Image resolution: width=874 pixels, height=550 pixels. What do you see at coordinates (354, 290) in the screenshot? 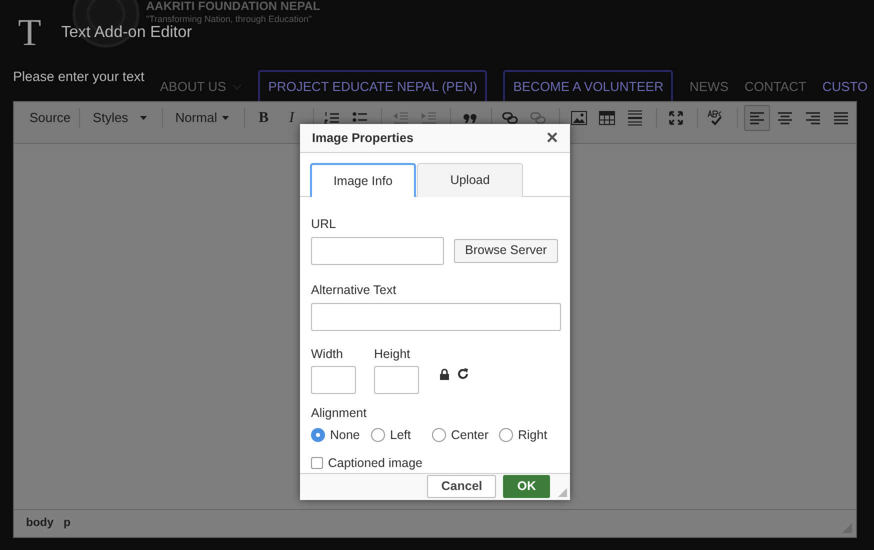
I see `field-label: Alternative Text` at bounding box center [354, 290].